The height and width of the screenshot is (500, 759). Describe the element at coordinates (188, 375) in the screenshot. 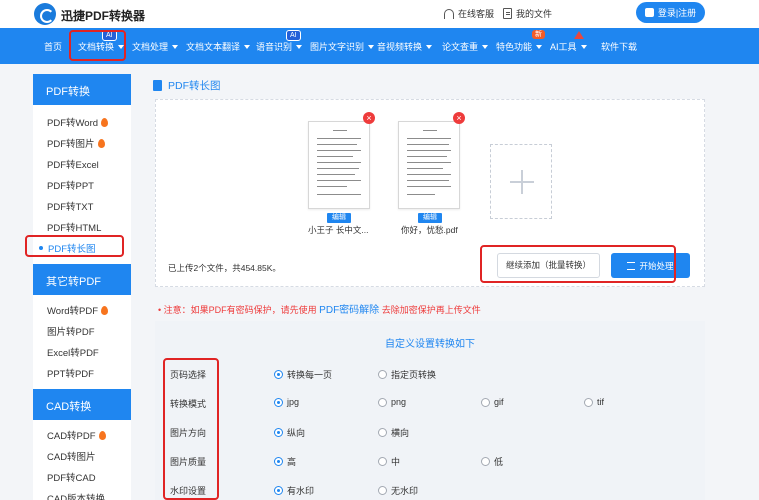

I see `page-select-label: 页码选择` at that location.